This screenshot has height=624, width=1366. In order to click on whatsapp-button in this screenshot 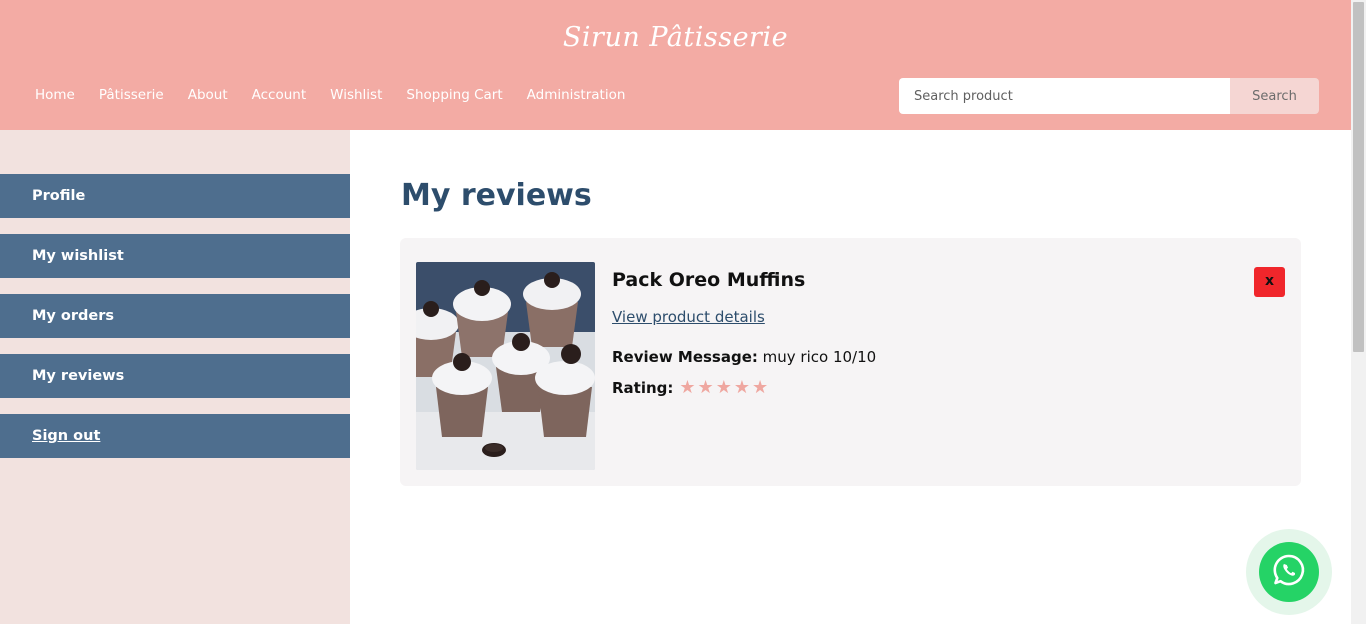, I will do `click(1289, 572)`.